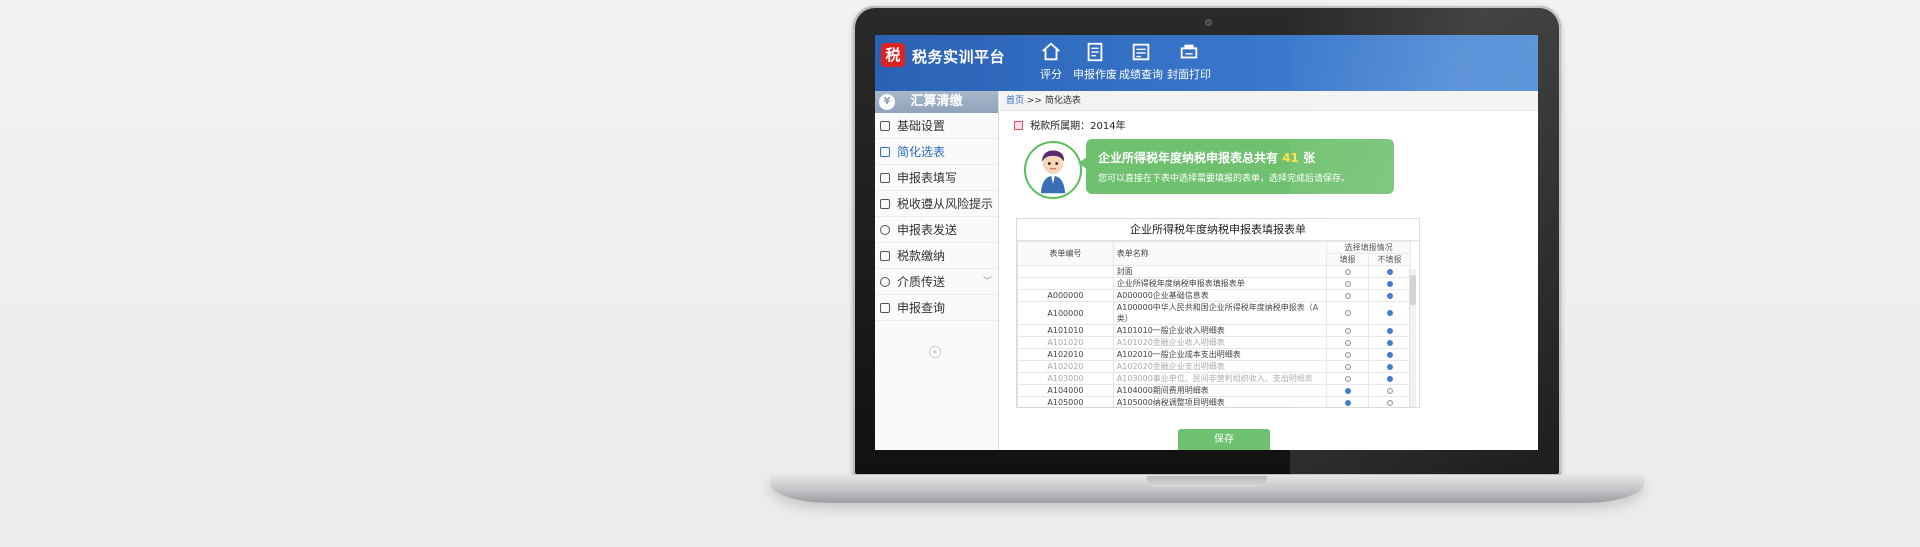  What do you see at coordinates (936, 230) in the screenshot?
I see `sidebar-item-form-send: 申报表发送` at bounding box center [936, 230].